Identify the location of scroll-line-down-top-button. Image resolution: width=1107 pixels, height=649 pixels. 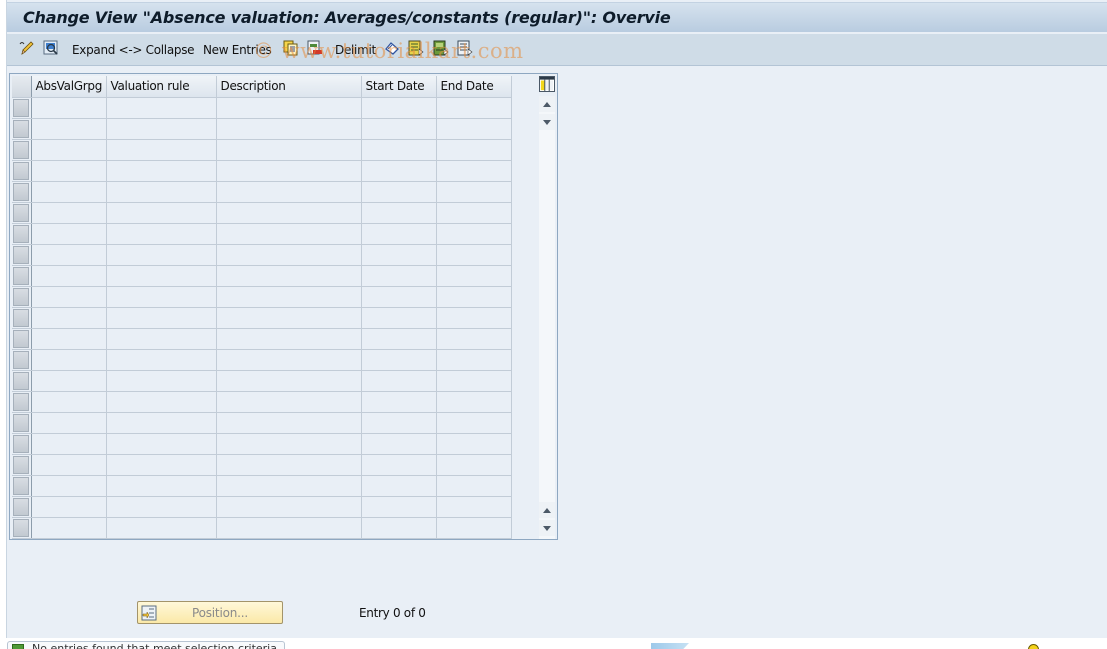
(547, 122).